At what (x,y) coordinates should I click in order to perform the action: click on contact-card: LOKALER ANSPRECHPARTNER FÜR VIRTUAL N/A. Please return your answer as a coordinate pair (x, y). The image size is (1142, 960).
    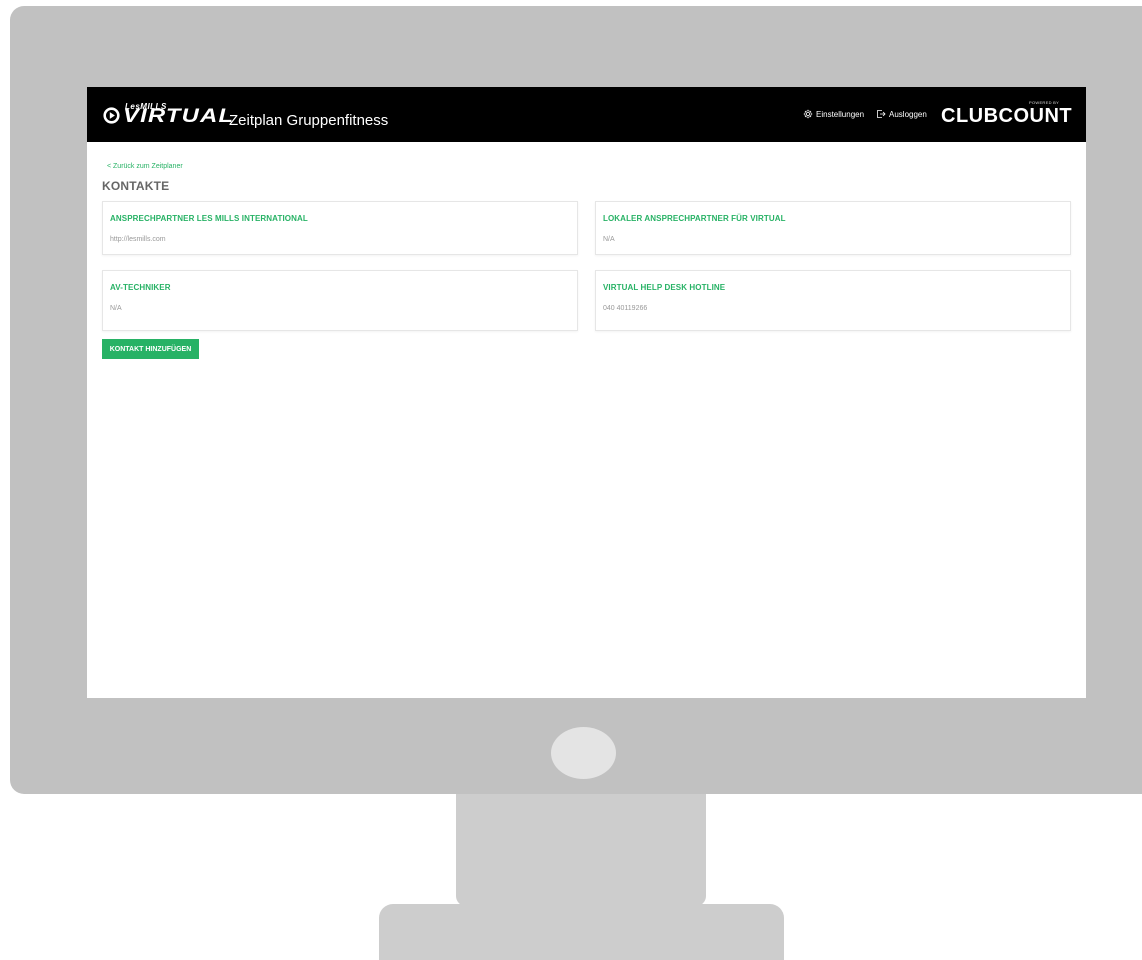
    Looking at the image, I should click on (833, 228).